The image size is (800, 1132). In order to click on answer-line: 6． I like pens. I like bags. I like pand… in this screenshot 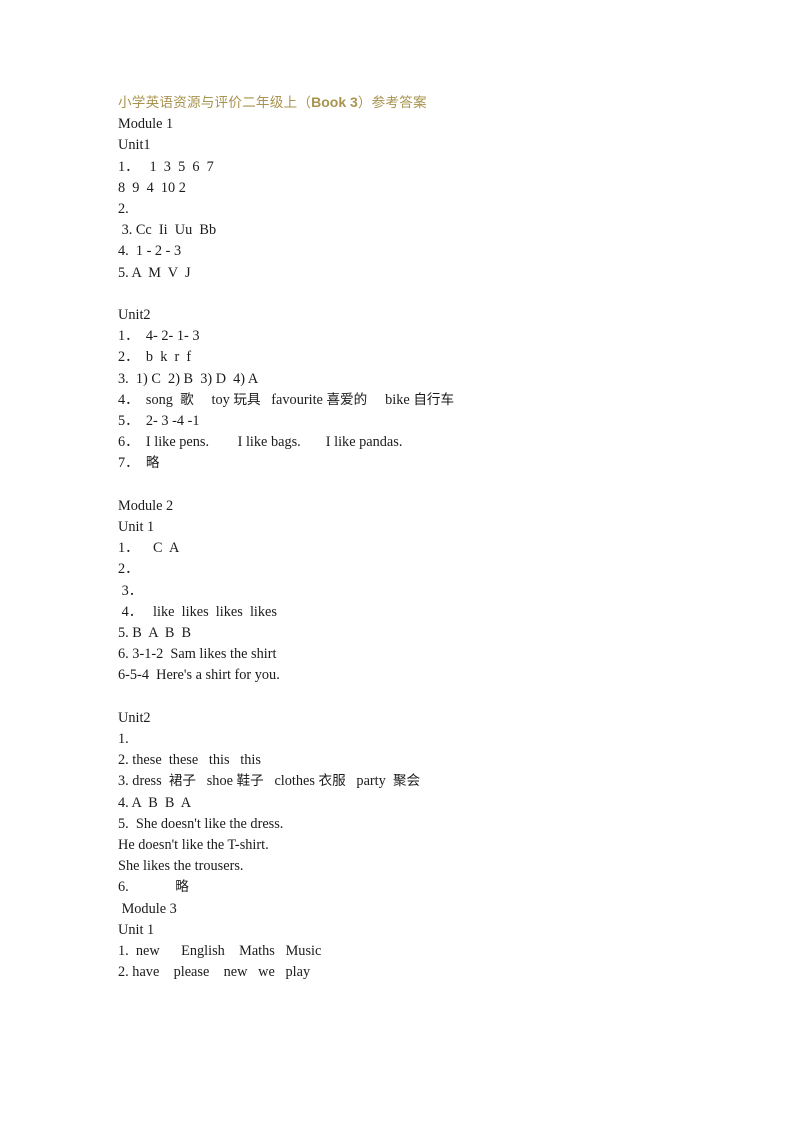, I will do `click(260, 442)`.